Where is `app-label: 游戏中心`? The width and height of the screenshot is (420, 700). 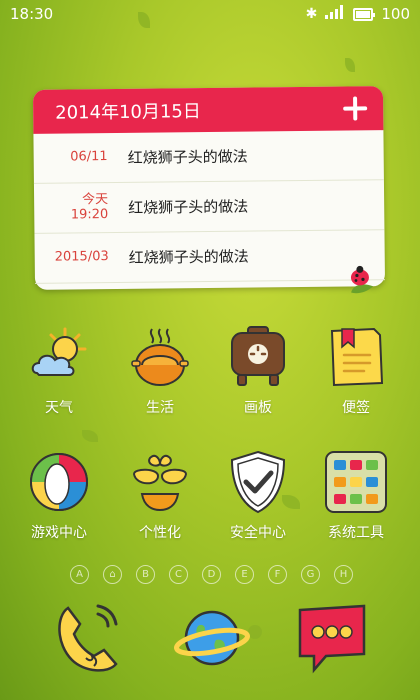 app-label: 游戏中心 is located at coordinates (59, 533).